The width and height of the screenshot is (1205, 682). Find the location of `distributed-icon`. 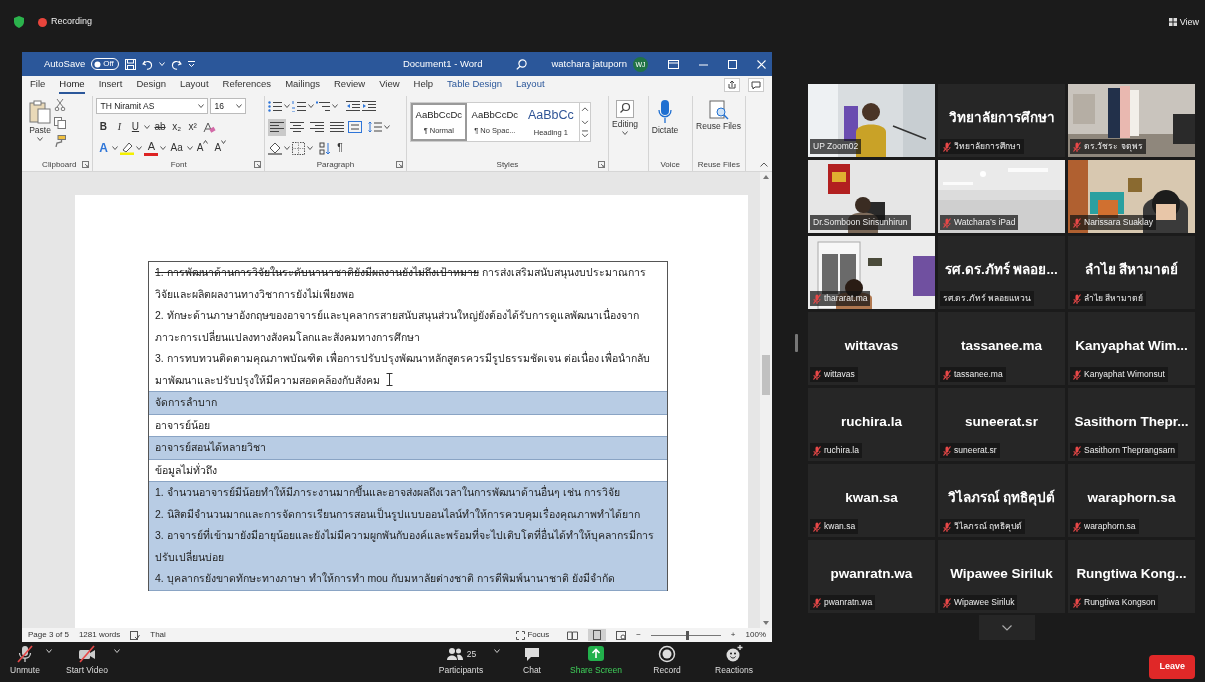

distributed-icon is located at coordinates (355, 127).